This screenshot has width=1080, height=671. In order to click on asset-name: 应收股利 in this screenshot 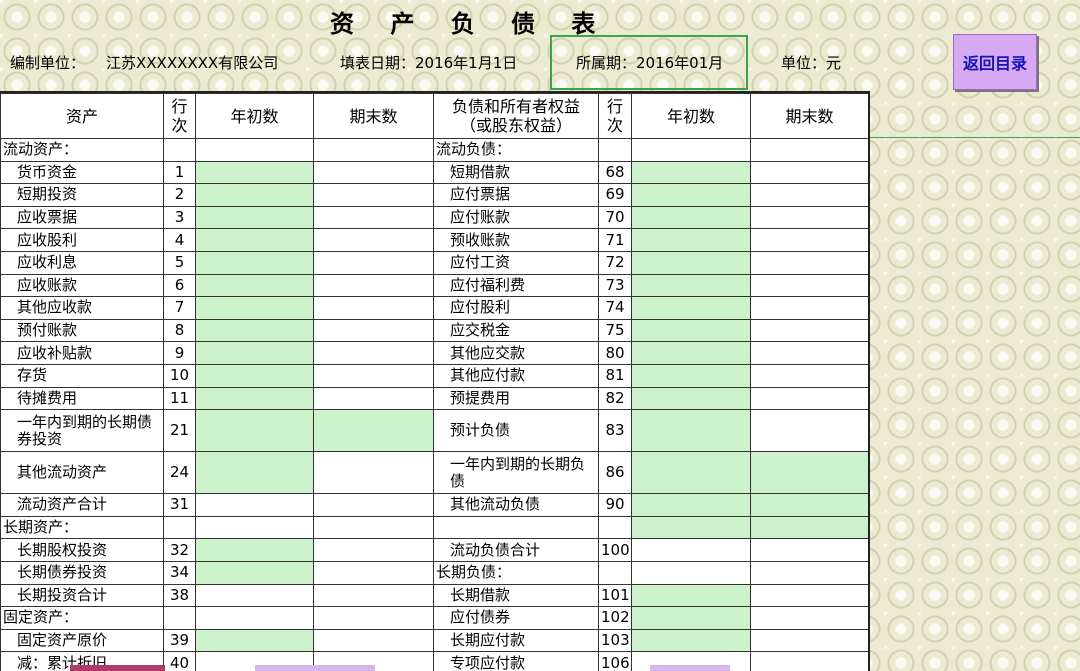, I will do `click(82, 240)`.